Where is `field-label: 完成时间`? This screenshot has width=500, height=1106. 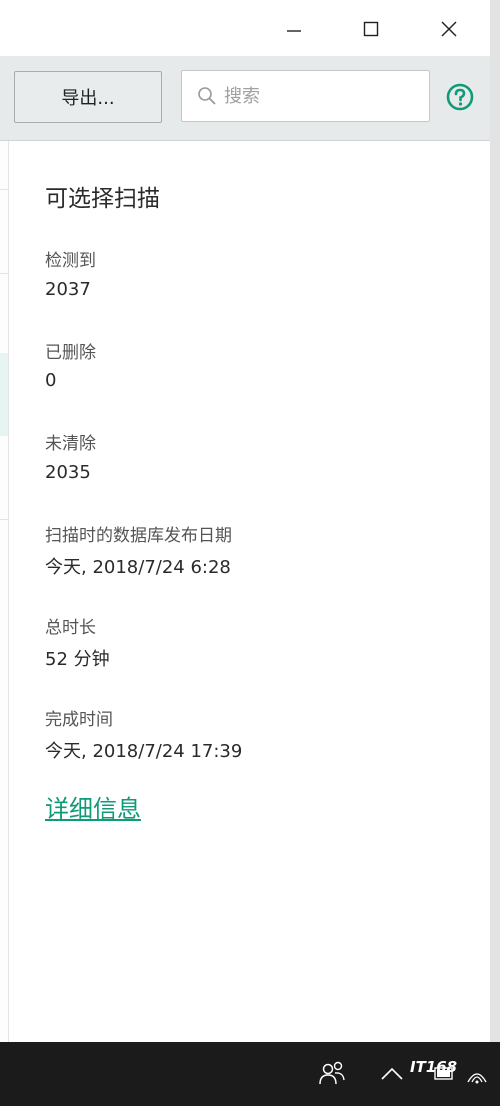
field-label: 完成时间 is located at coordinates (79, 720).